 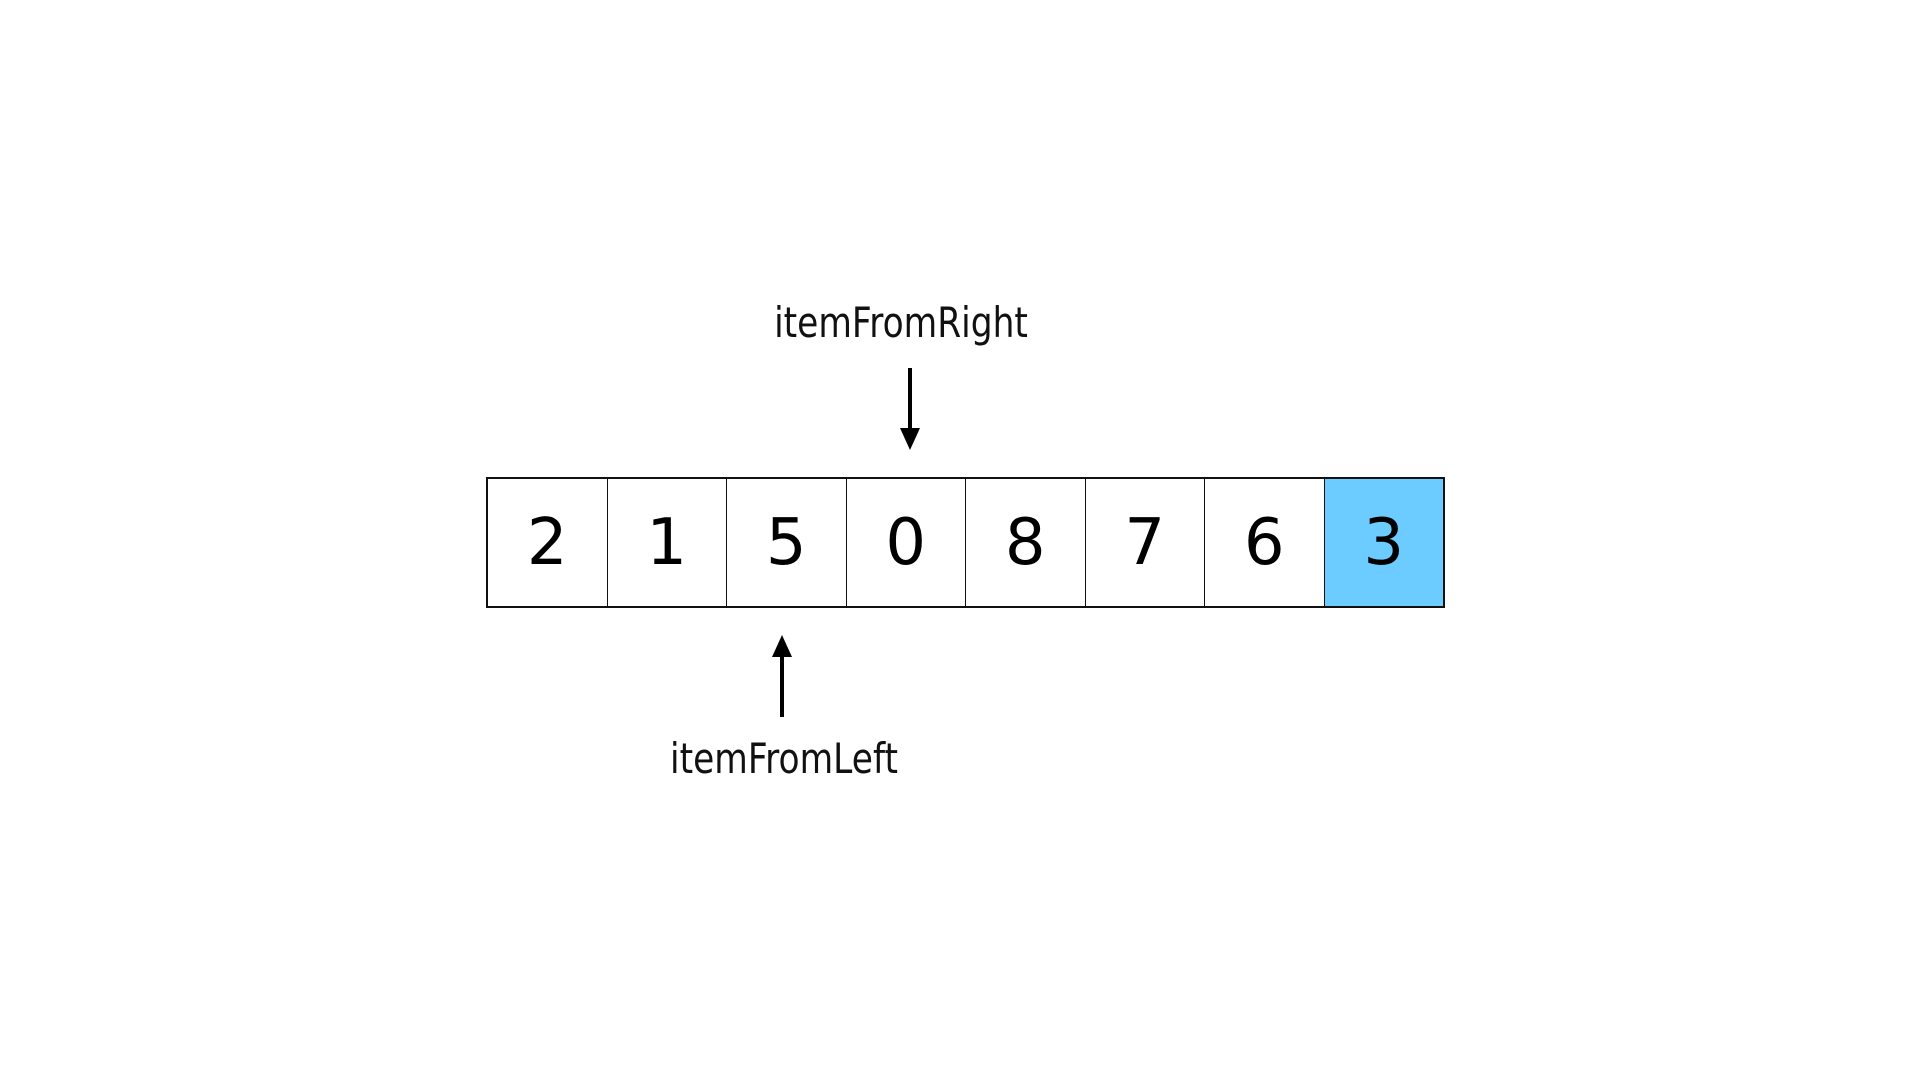 What do you see at coordinates (787, 542) in the screenshot?
I see `array-cell-2: 5` at bounding box center [787, 542].